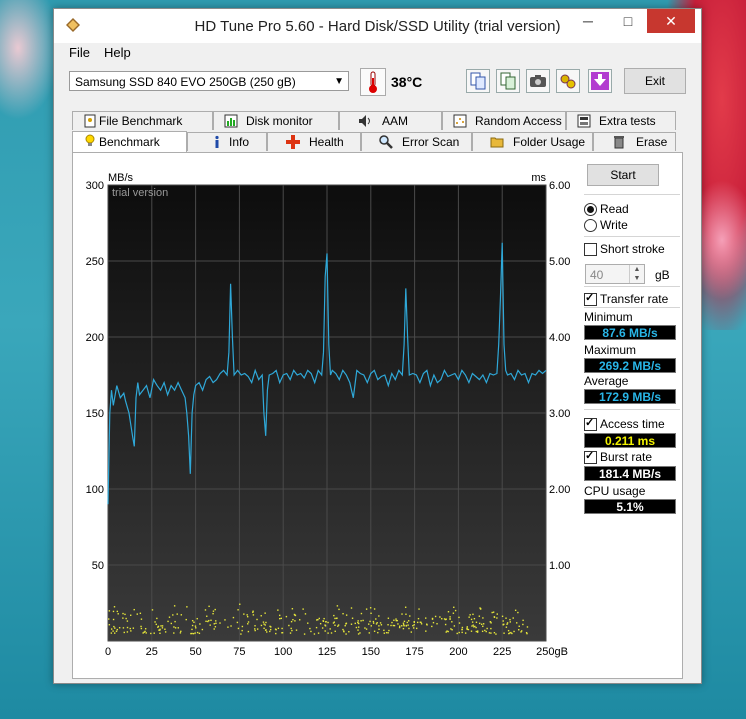  Describe the element at coordinates (621, 120) in the screenshot. I see `tab-extra-tests: Extra tests` at that location.